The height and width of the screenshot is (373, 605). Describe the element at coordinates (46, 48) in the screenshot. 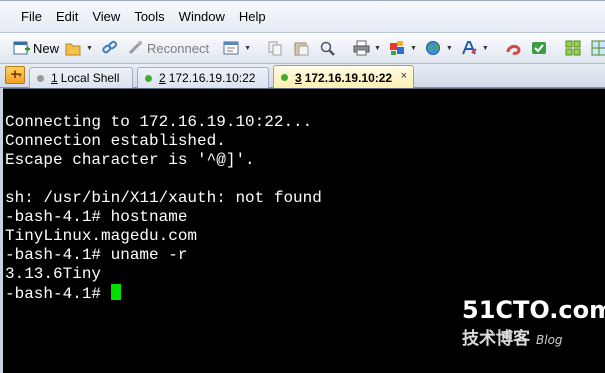

I see `new-button-label: New` at that location.